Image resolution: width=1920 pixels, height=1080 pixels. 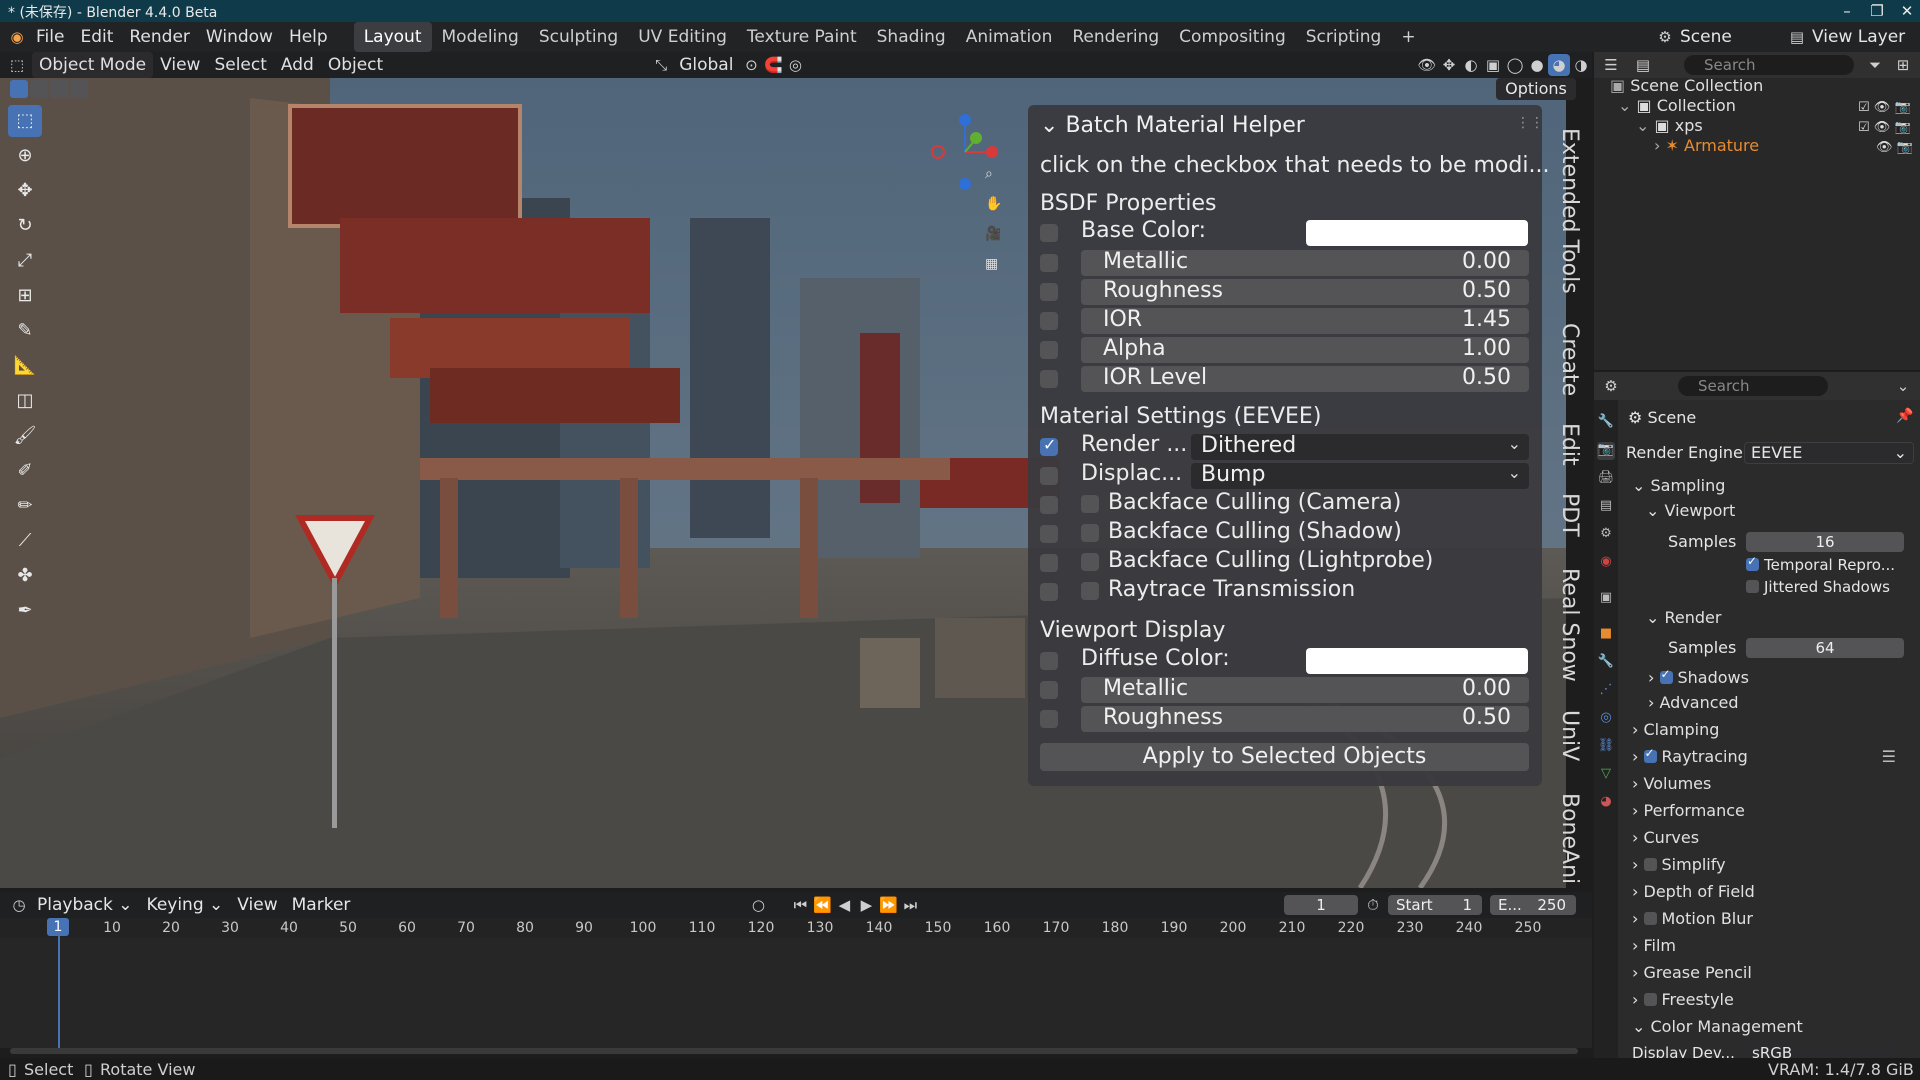 What do you see at coordinates (1567, 838) in the screenshot?
I see `tab-boneani: BoneAni` at bounding box center [1567, 838].